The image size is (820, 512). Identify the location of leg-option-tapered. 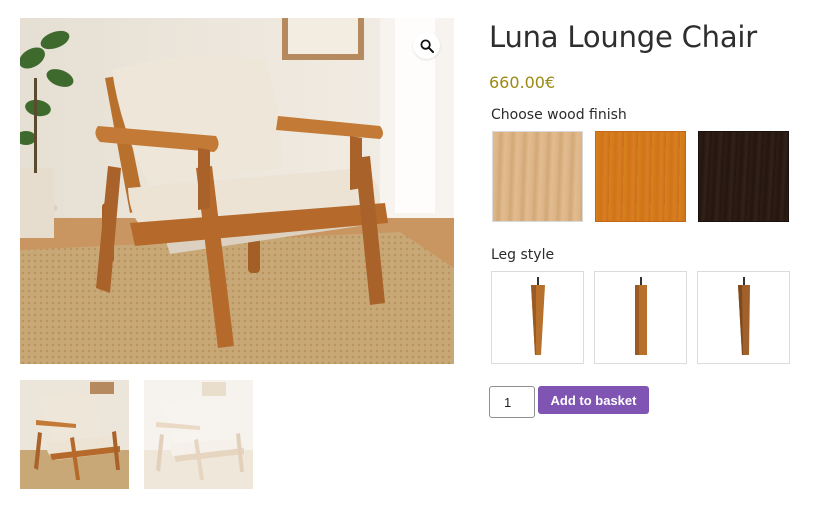
(537, 317).